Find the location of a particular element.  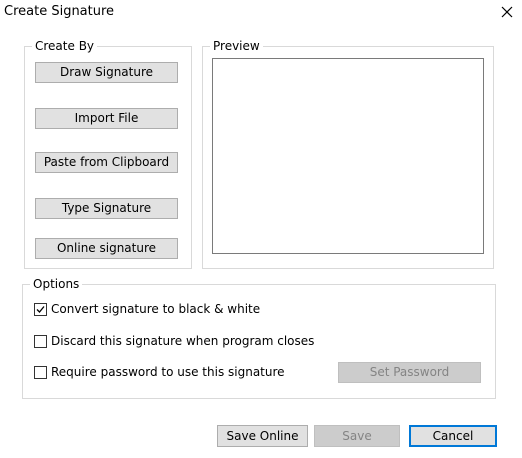

draw-signature-button: Draw Signature is located at coordinates (106, 72).